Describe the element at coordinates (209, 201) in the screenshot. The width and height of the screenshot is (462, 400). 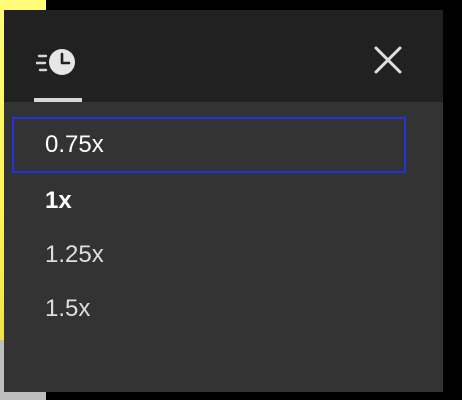
I see `speed-option-1x: 1x` at that location.